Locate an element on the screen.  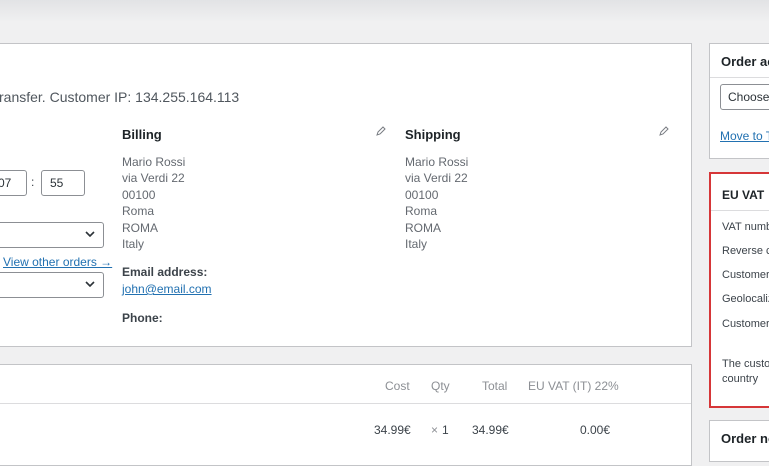
customer-self-declared-label: Customer is located at coordinates (745, 324).